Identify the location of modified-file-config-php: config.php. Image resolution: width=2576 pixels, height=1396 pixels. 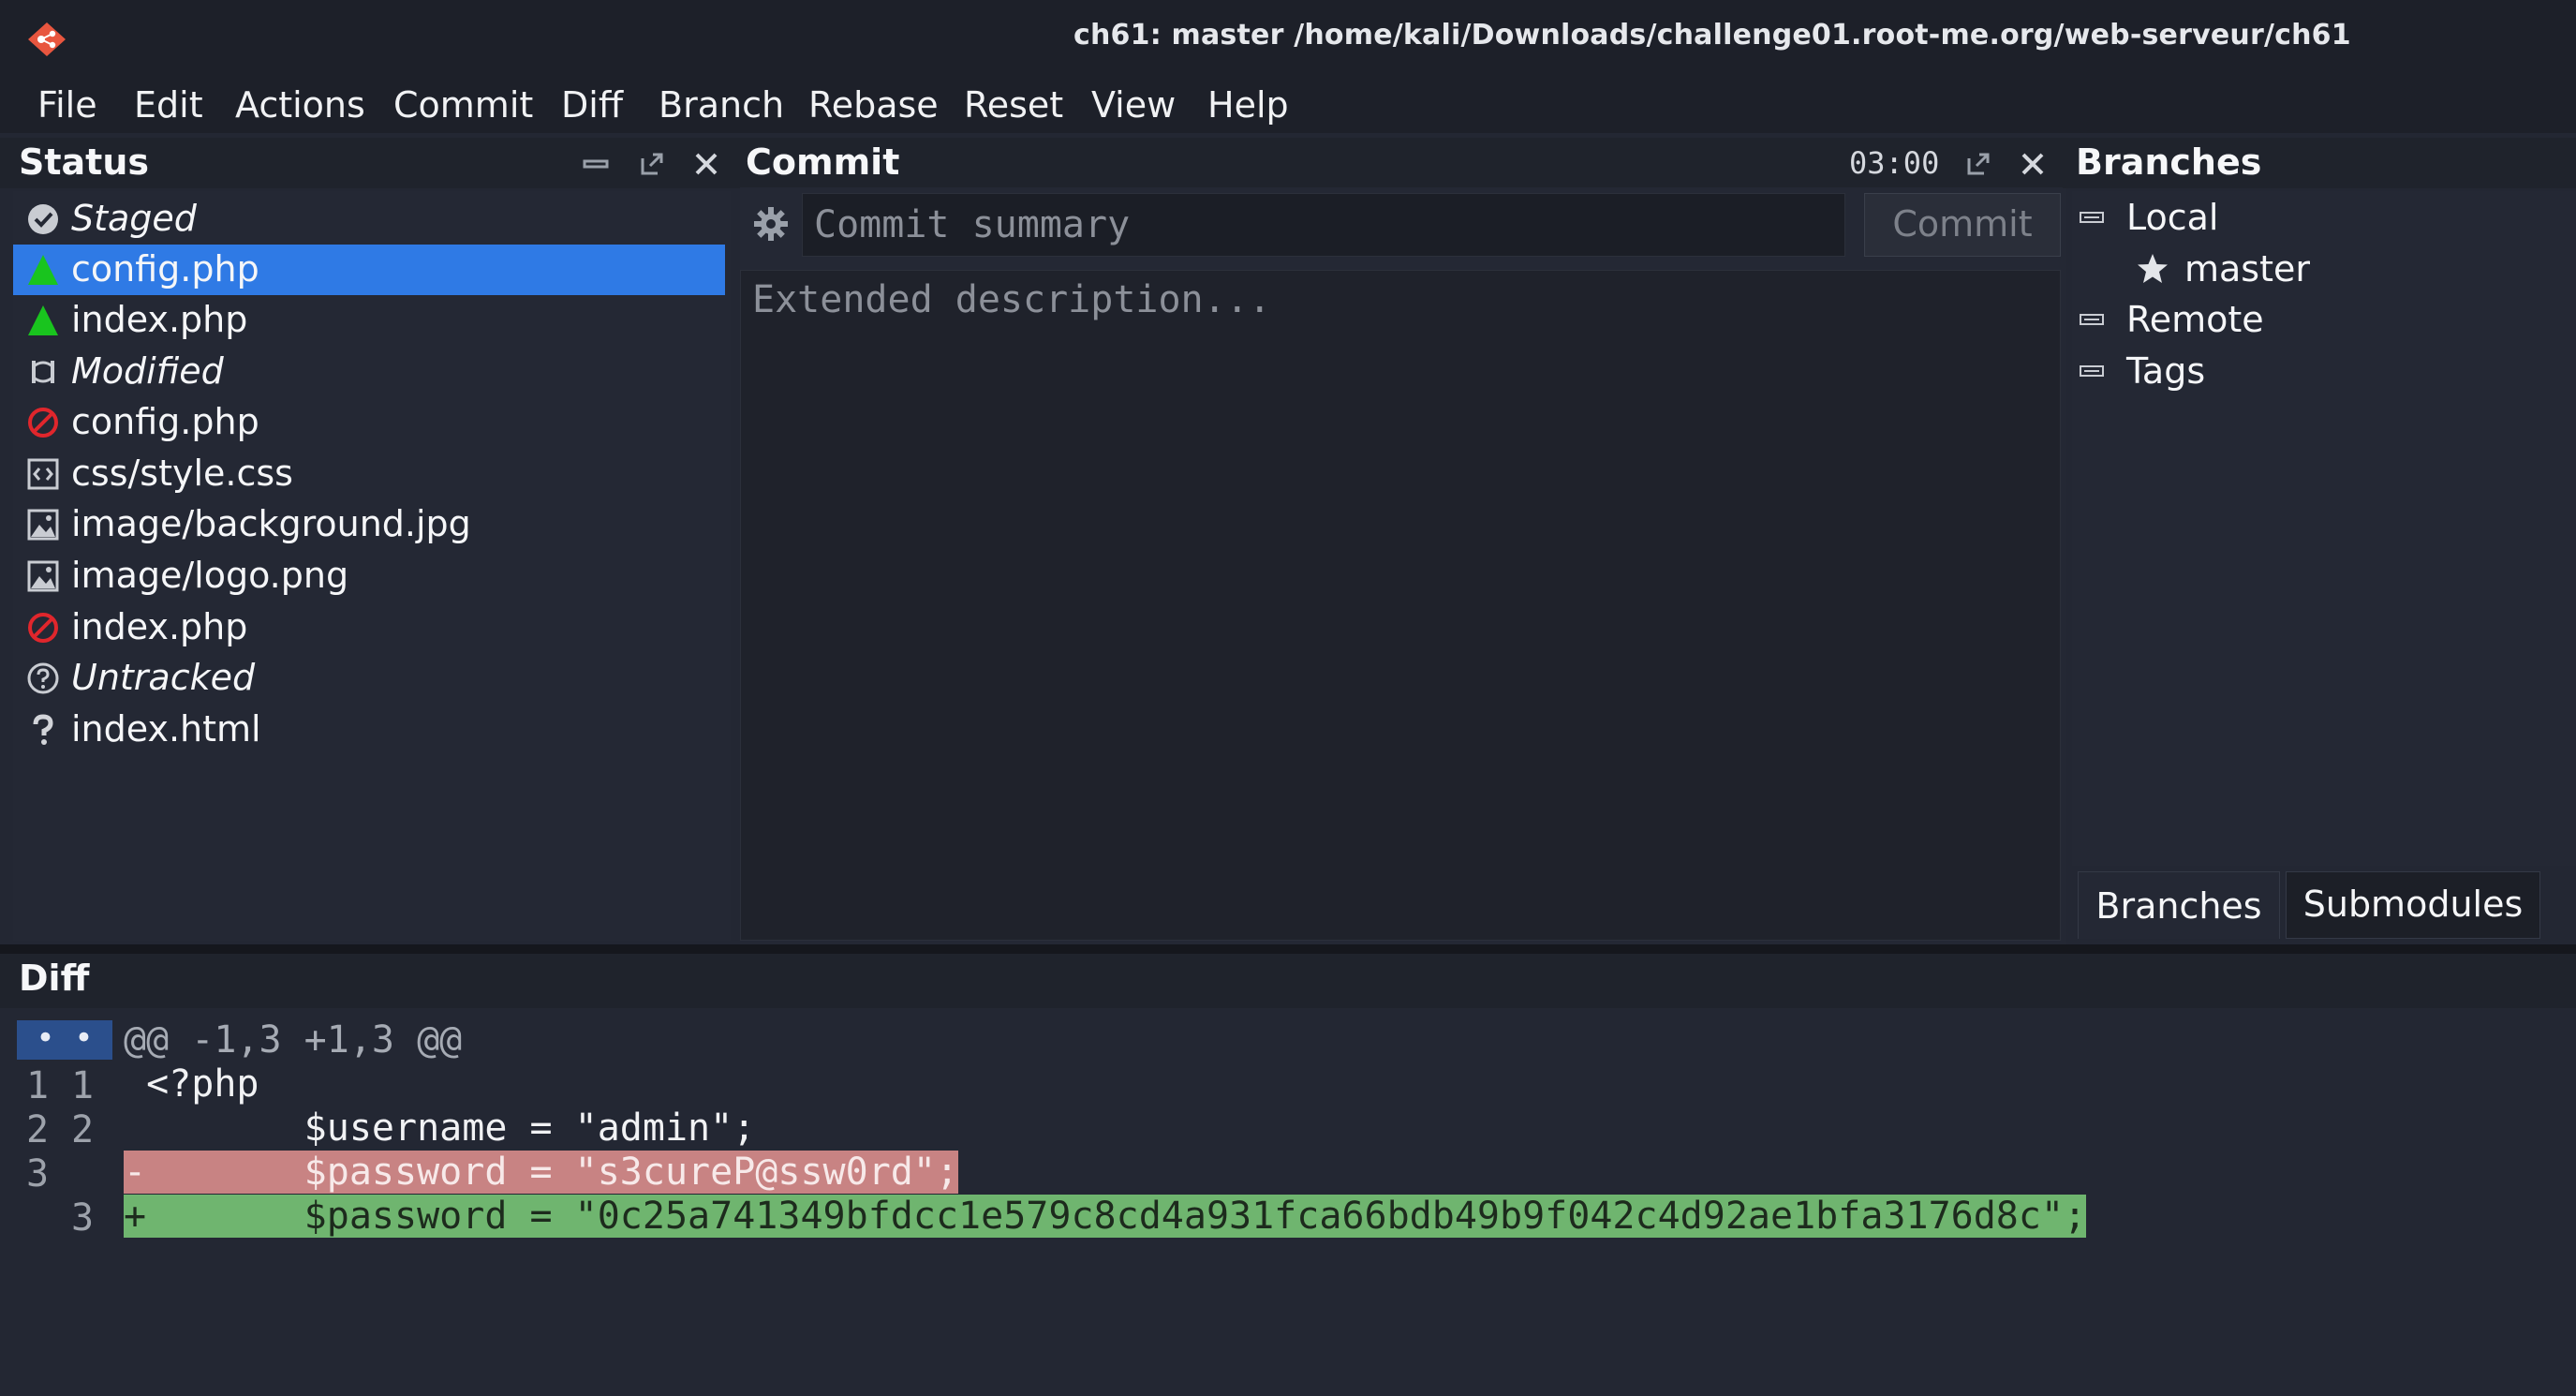
(369, 422).